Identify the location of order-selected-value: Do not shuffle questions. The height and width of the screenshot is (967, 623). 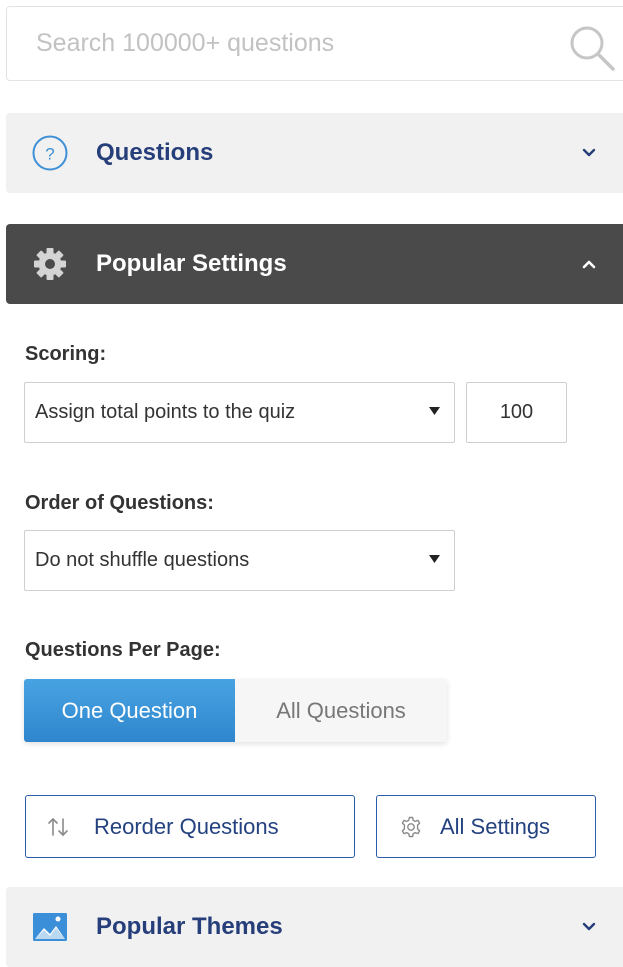
(142, 560).